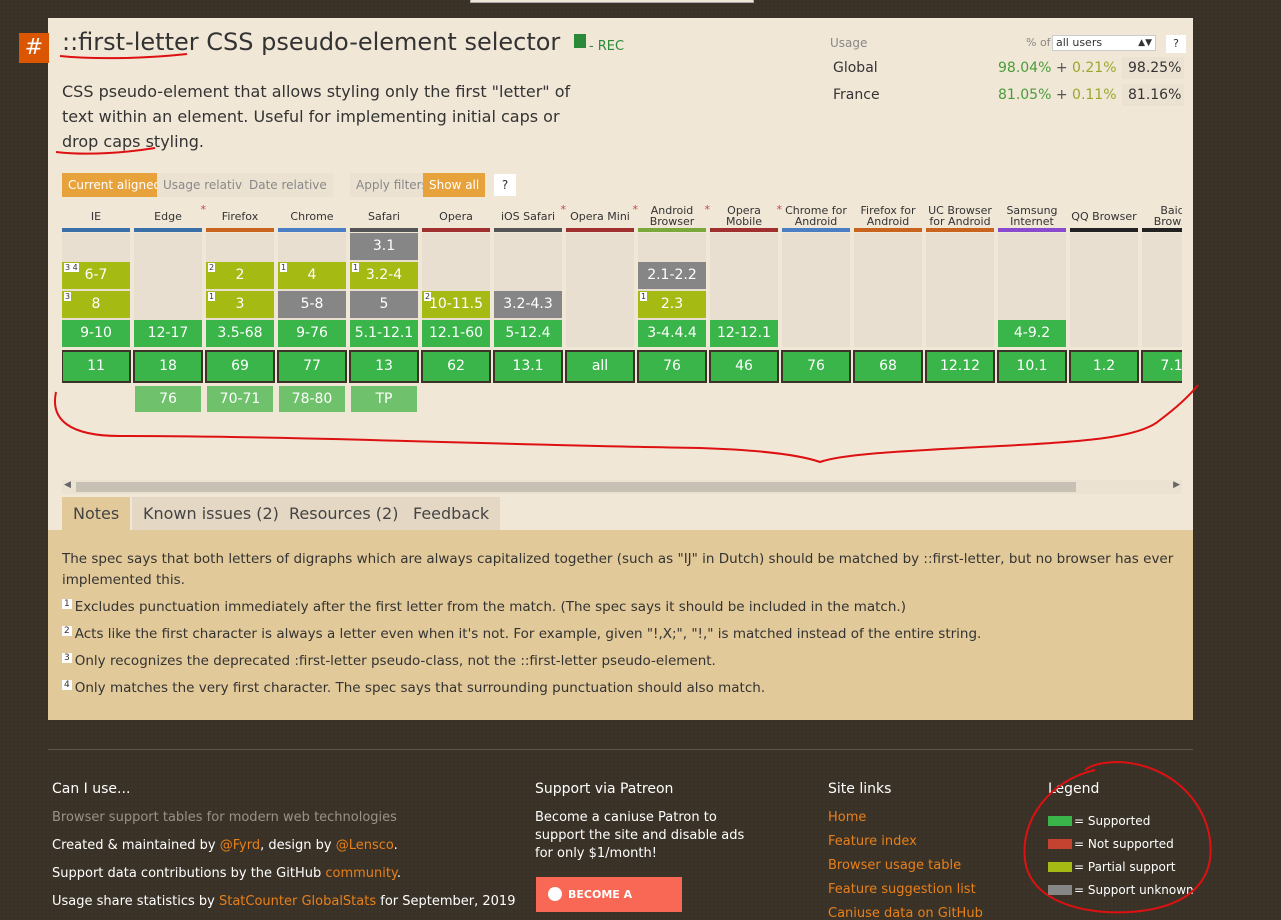 This screenshot has width=1281, height=920. What do you see at coordinates (902, 889) in the screenshot?
I see `site-link: Feature suggestion list` at bounding box center [902, 889].